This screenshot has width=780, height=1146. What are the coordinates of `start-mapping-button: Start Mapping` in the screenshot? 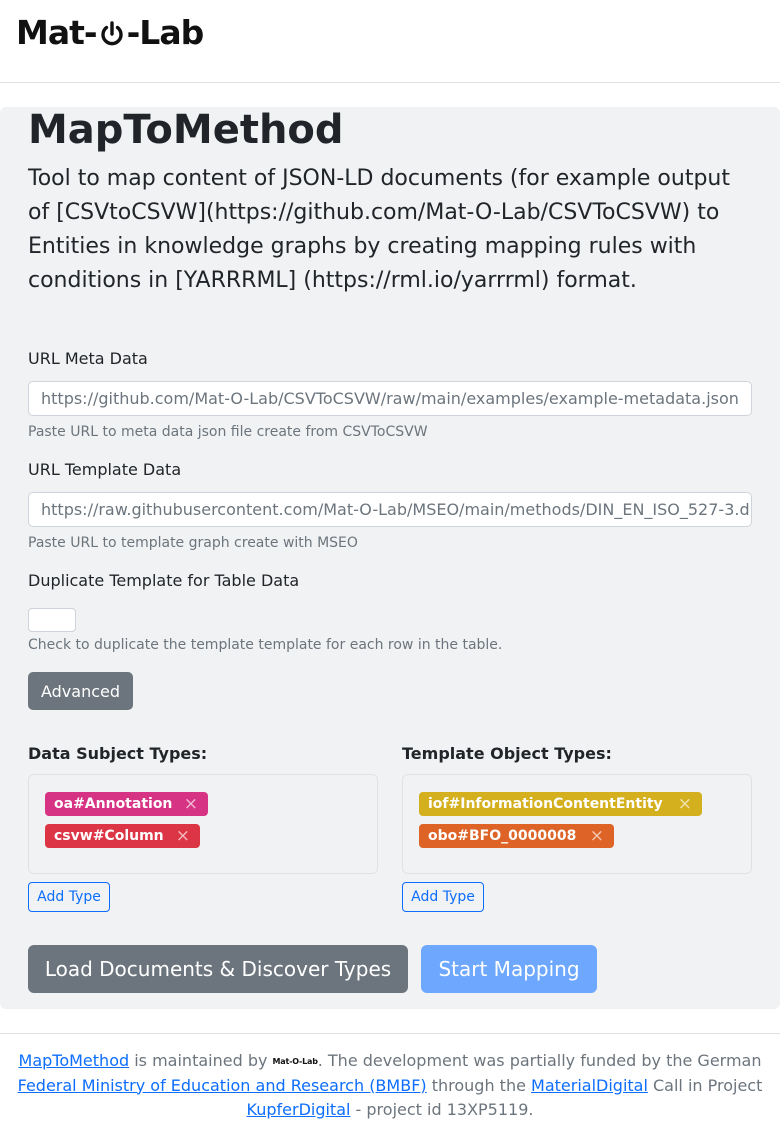 It's located at (509, 969).